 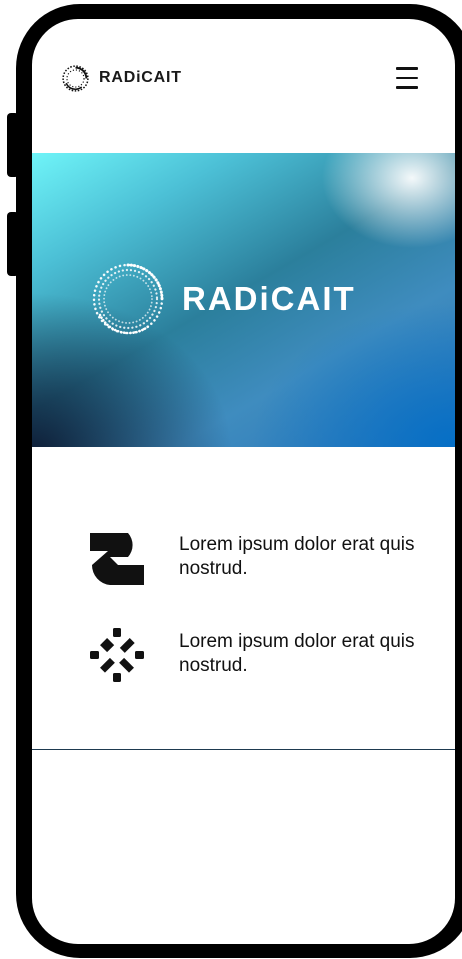 I want to click on hero-brand-name: RADiCAIT, so click(x=269, y=298).